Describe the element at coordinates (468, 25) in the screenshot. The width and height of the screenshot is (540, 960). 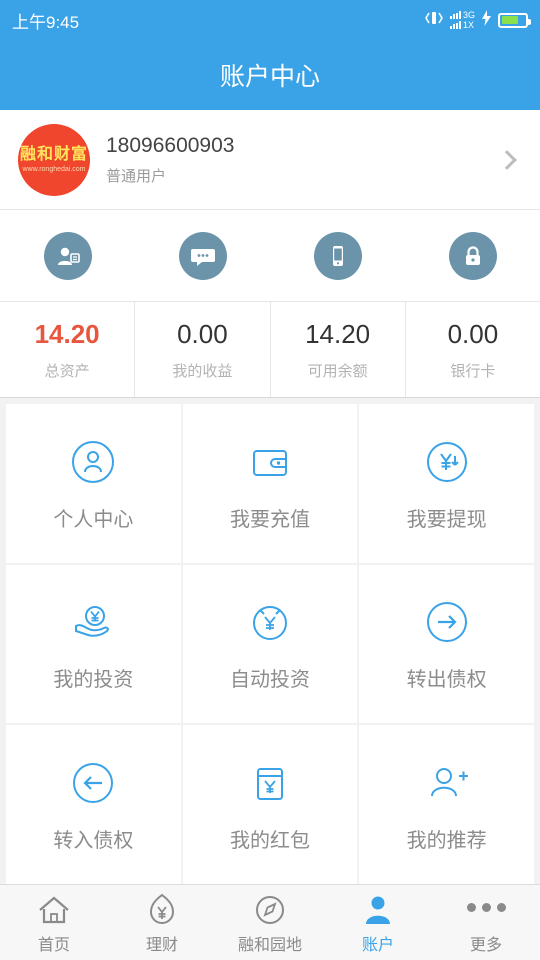
I see `network-secondary-label: 1X` at that location.